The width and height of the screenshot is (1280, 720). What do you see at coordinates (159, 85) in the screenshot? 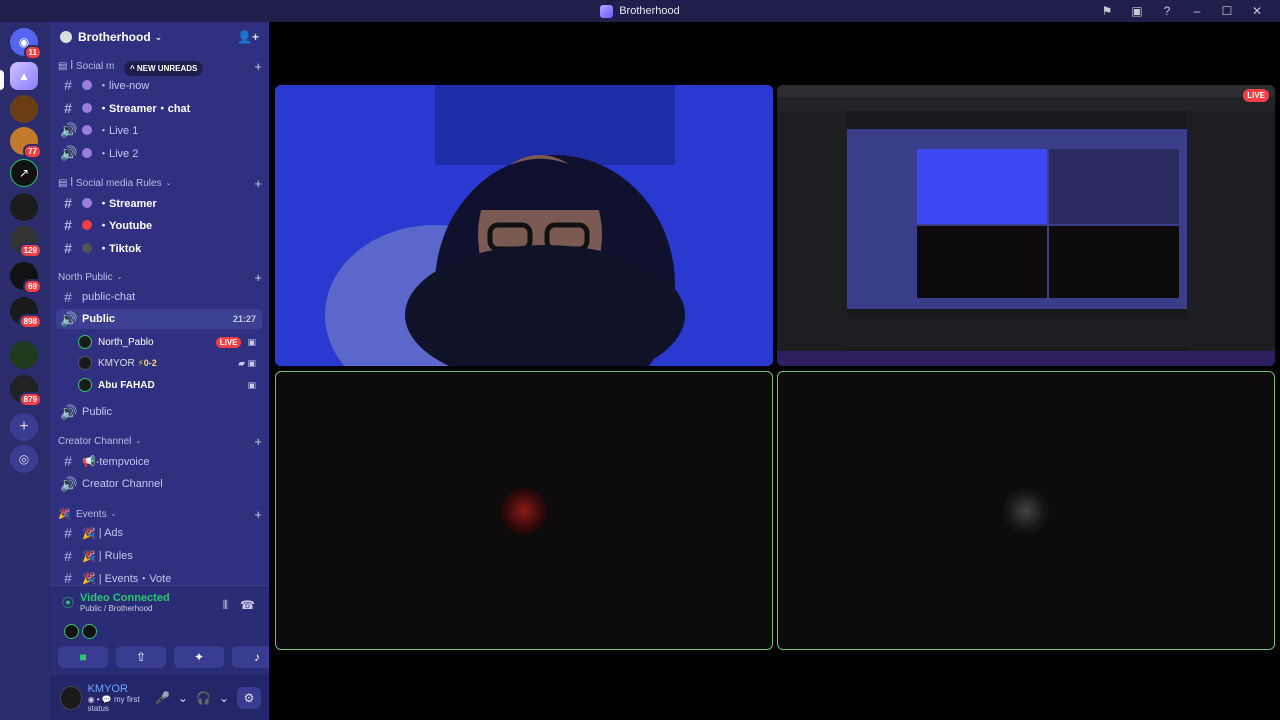
I see `channel-live-now: # ・live-now` at bounding box center [159, 85].